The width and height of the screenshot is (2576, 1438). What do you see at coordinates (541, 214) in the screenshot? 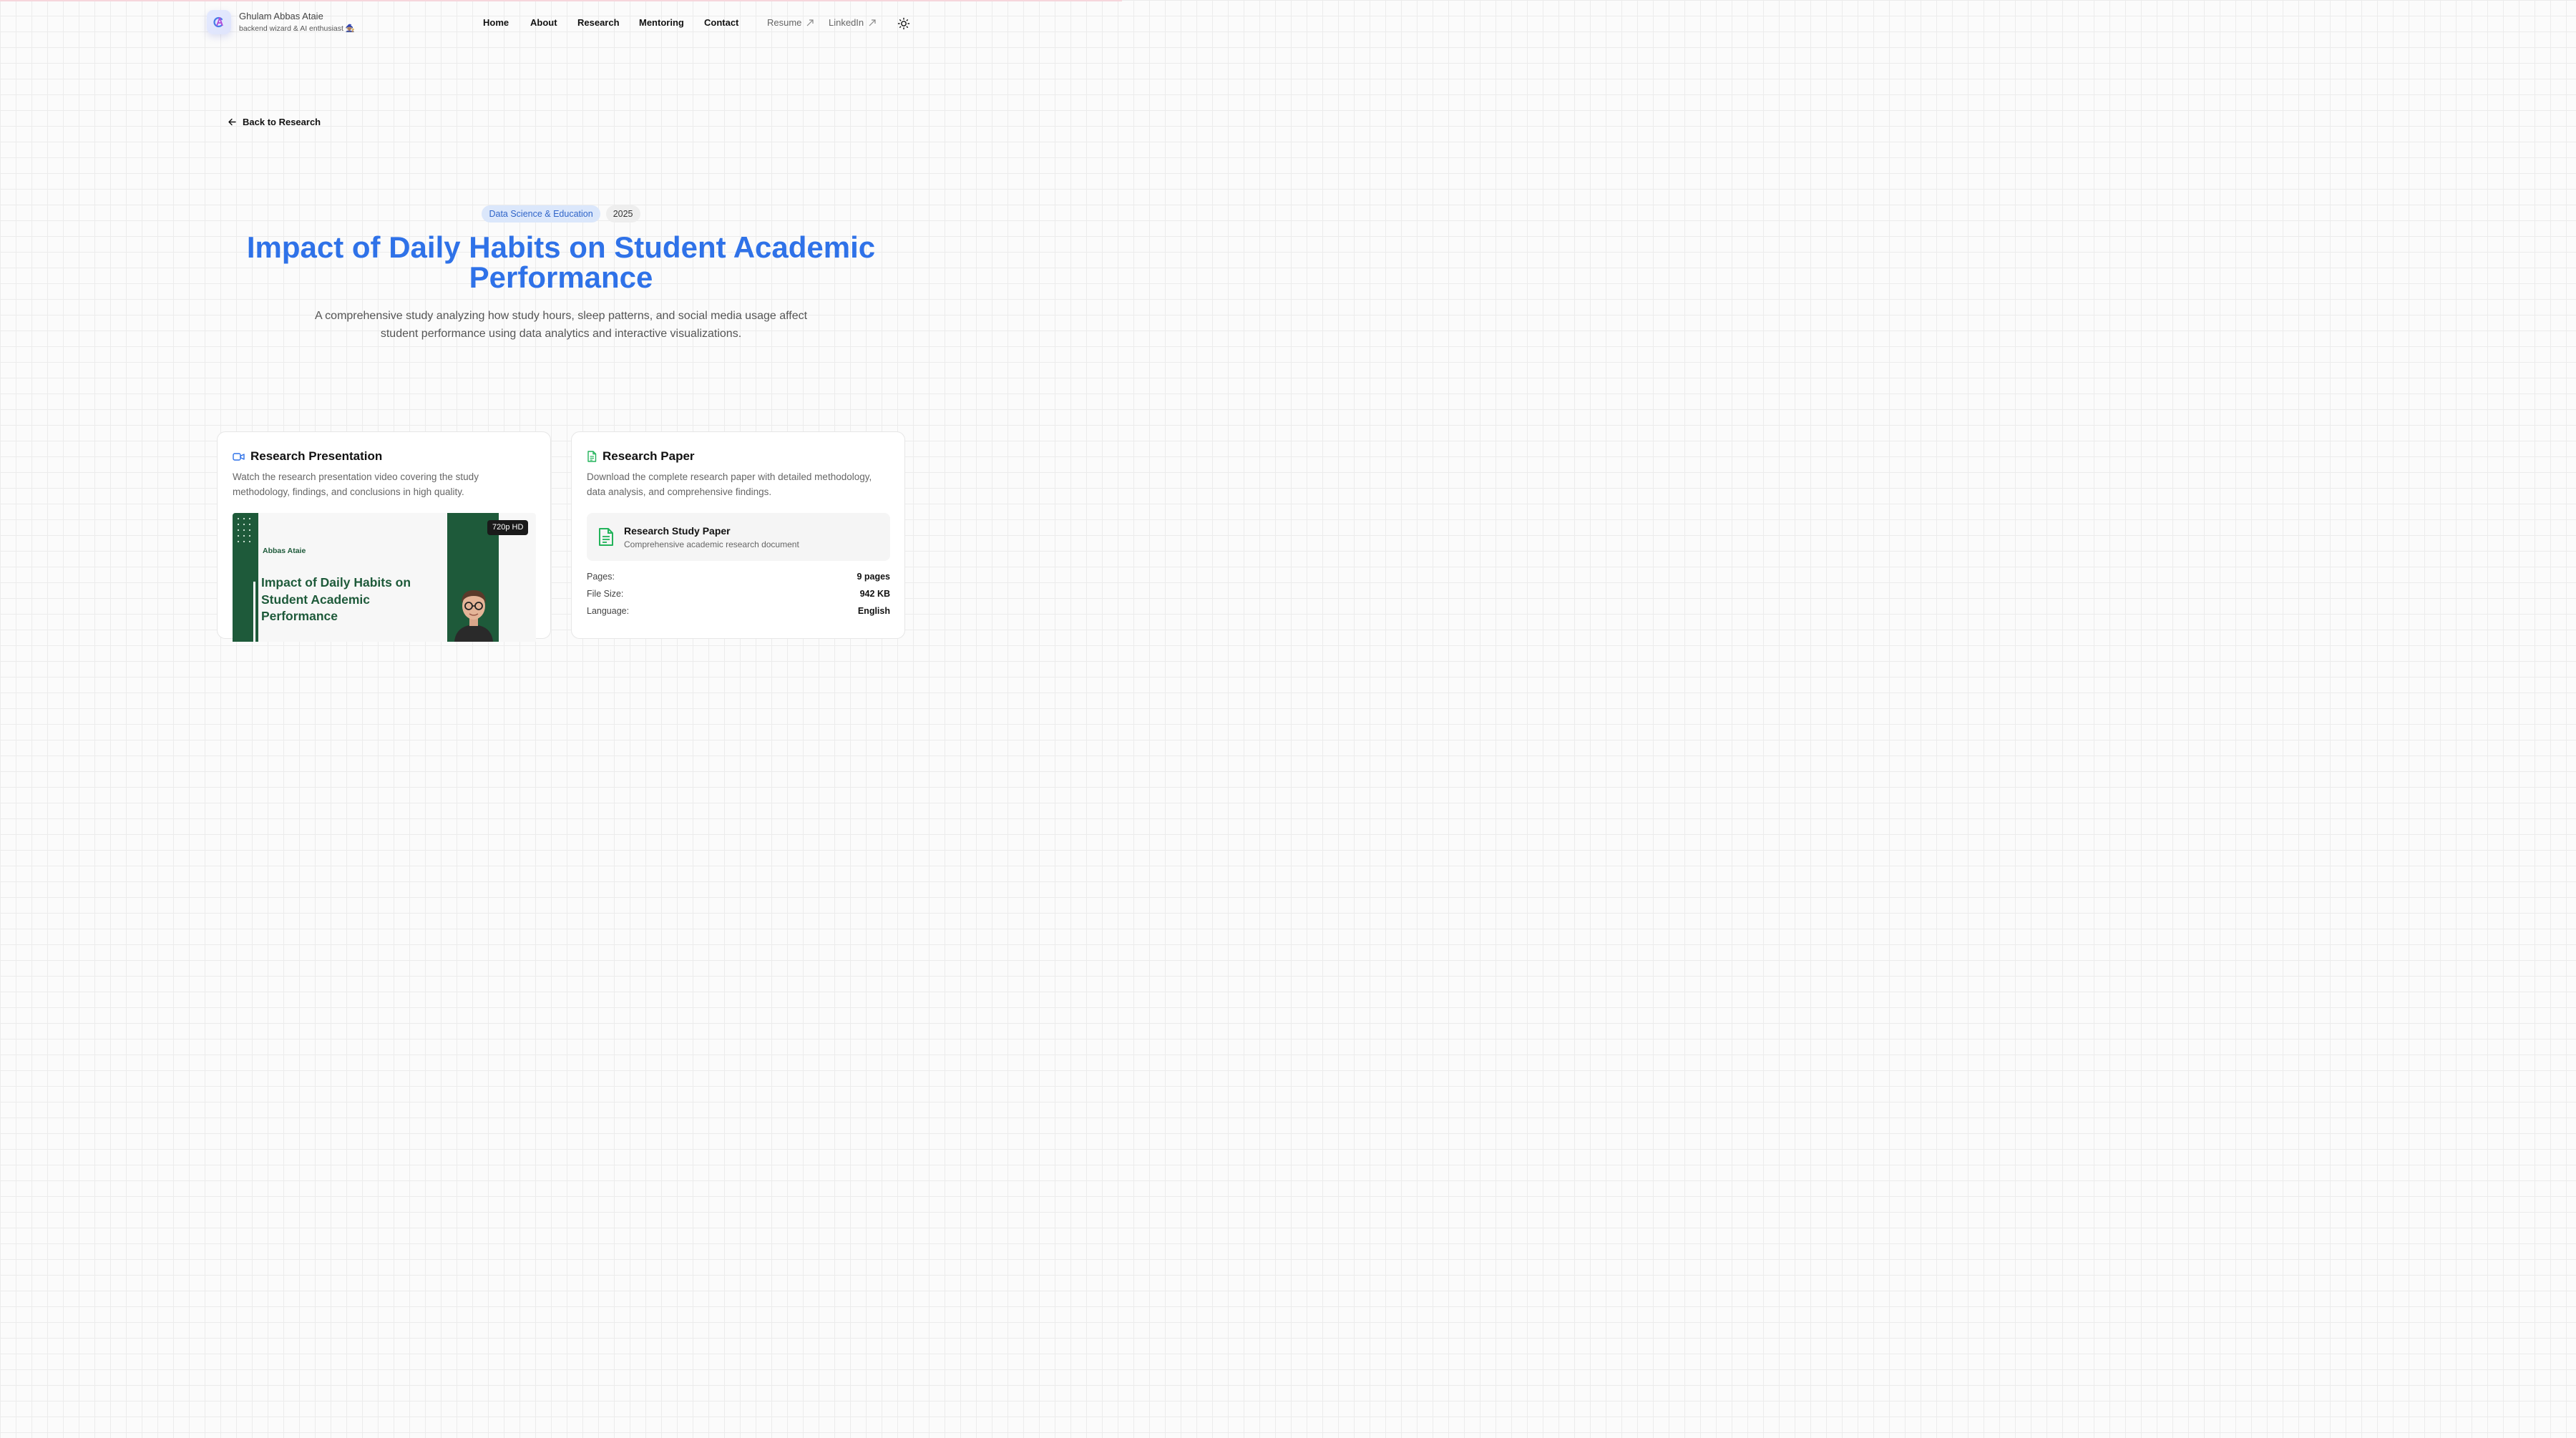
I see `category-badge: Data Science & Education` at bounding box center [541, 214].